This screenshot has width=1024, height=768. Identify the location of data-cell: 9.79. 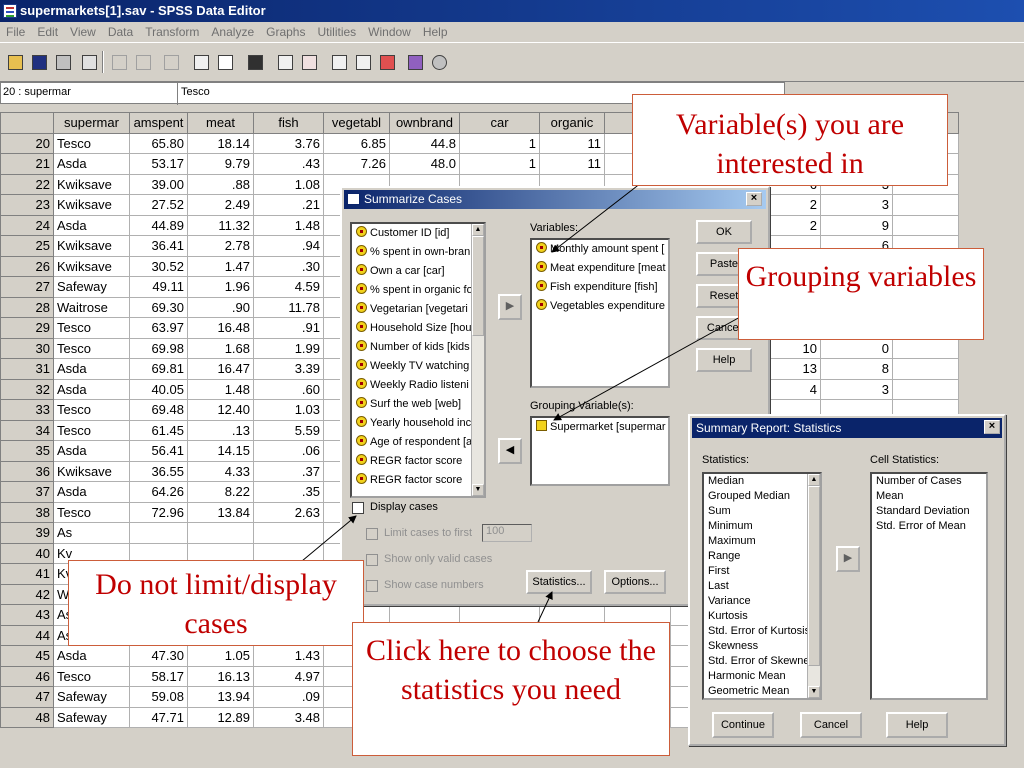
(220, 164).